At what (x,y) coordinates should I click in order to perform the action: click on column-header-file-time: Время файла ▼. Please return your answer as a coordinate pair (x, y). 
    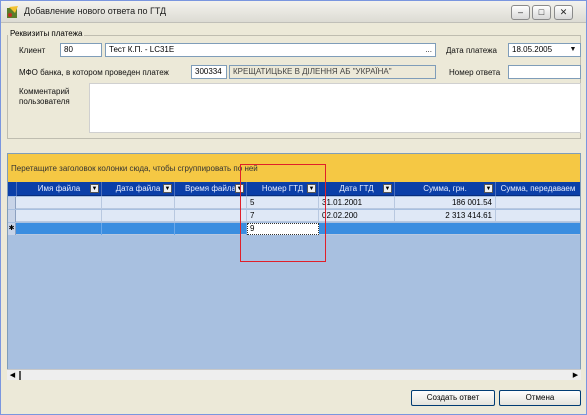
    Looking at the image, I should click on (211, 189).